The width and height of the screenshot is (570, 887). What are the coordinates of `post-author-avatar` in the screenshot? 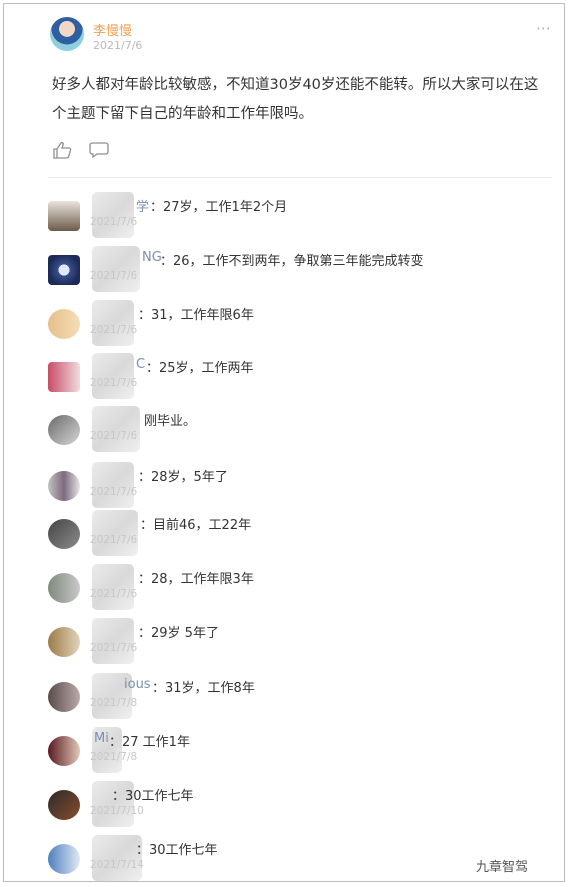 It's located at (67, 34).